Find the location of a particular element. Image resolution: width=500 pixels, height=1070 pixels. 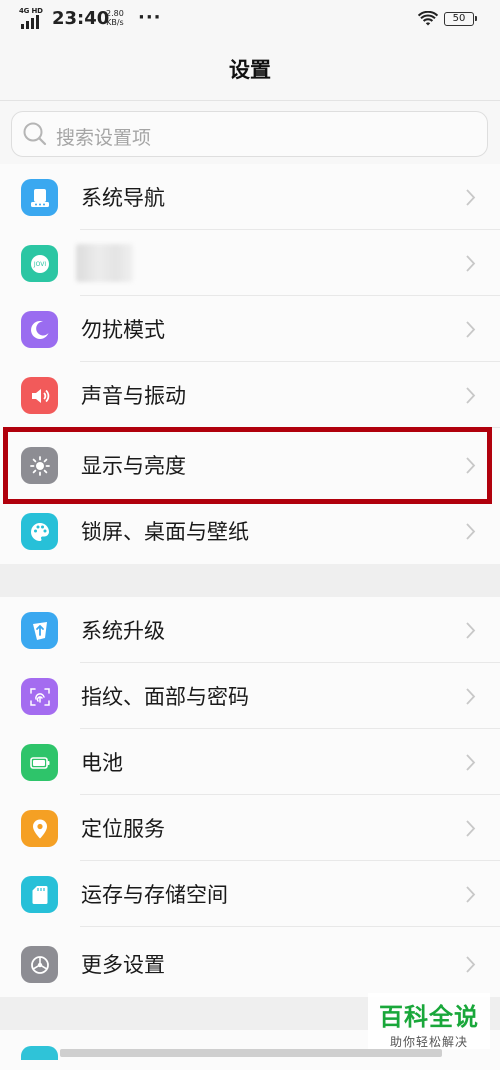

row-divider is located at coordinates (290, 926).